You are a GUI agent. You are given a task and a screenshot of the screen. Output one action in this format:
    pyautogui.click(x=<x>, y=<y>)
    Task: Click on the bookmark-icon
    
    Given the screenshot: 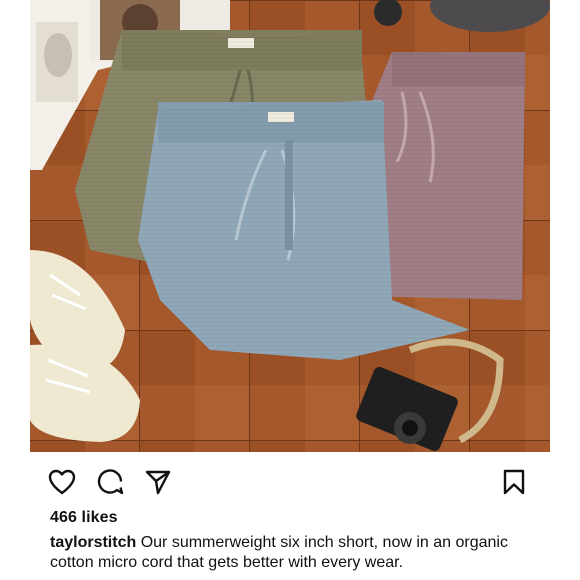 What is the action you would take?
    pyautogui.click(x=514, y=482)
    